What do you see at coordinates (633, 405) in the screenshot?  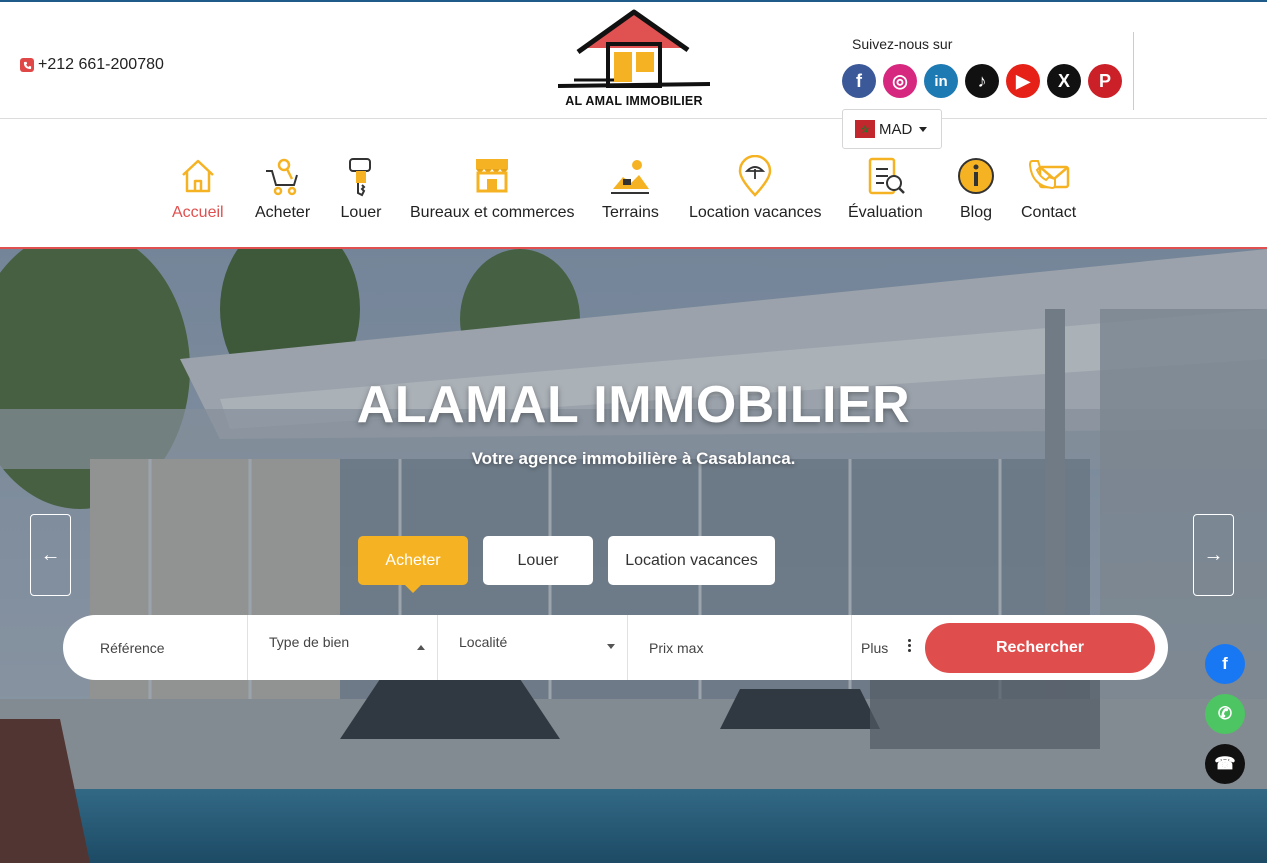 I see `hero-title: ALAMAL IMMOBILIER` at bounding box center [633, 405].